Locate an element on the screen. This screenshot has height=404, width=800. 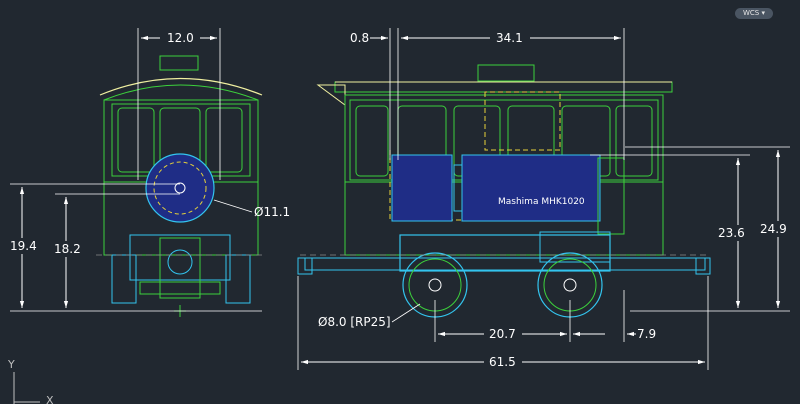
overall-length-dimension: 61.5 is located at coordinates (502, 362).